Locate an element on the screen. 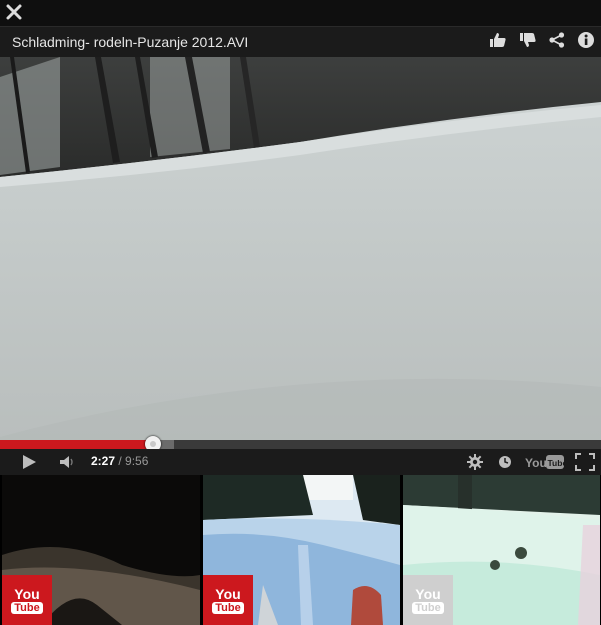  share-icon is located at coordinates (557, 42).